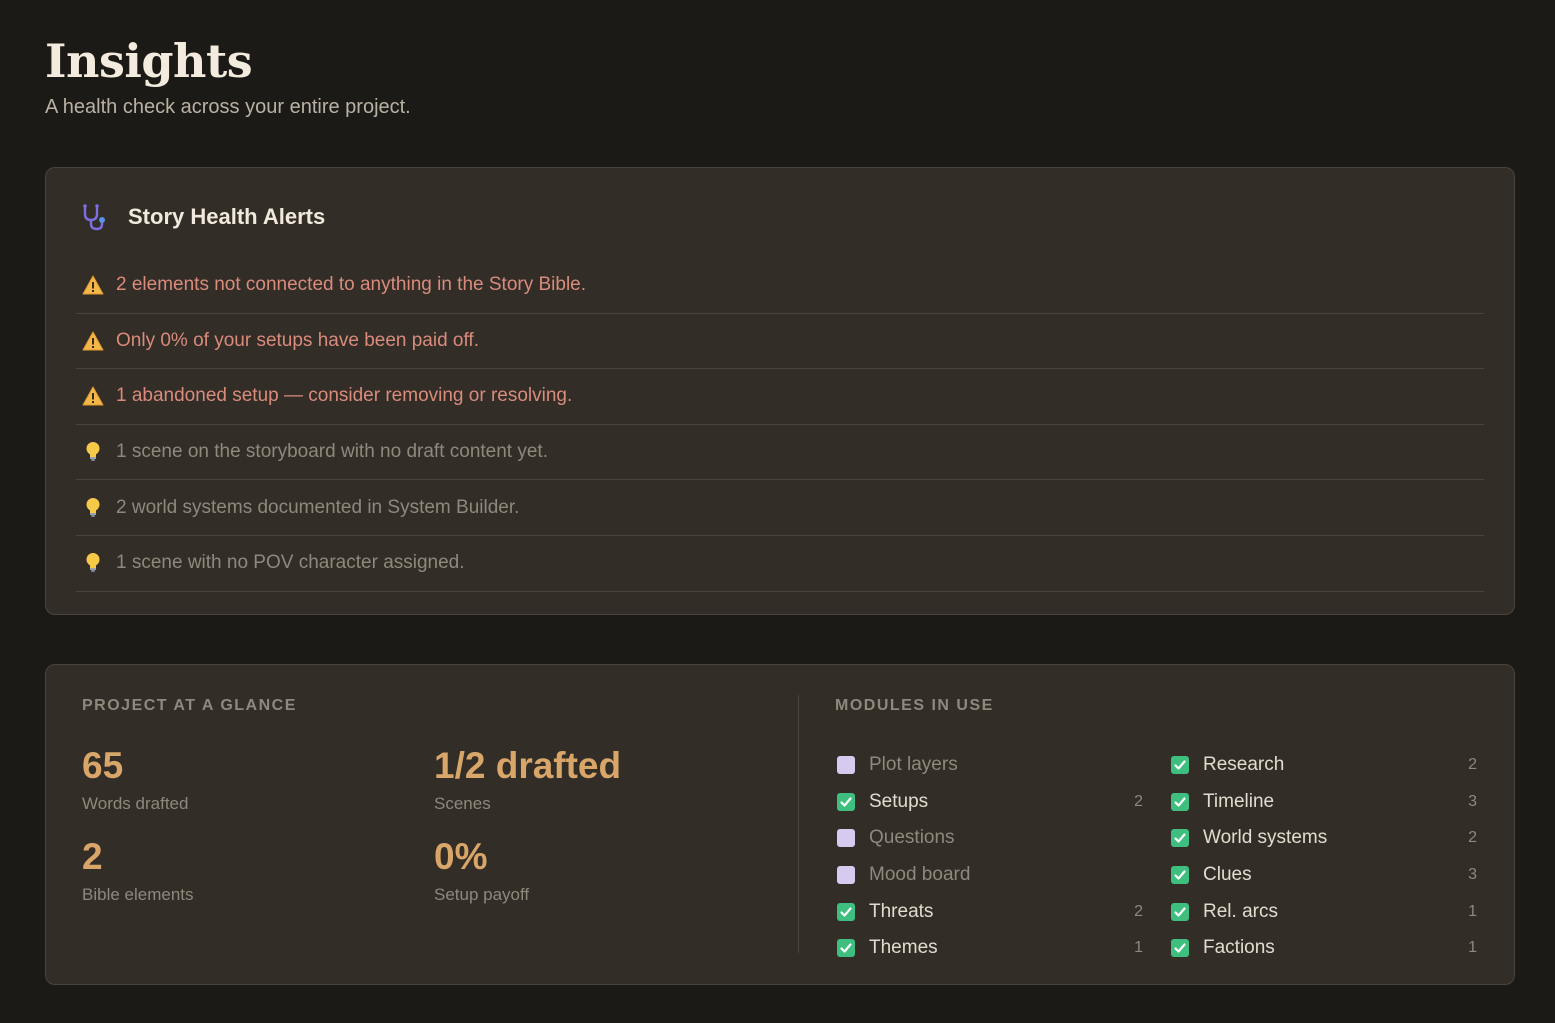  Describe the element at coordinates (780, 564) in the screenshot. I see `alert-item: 1 scene with no POV character assigned.` at that location.